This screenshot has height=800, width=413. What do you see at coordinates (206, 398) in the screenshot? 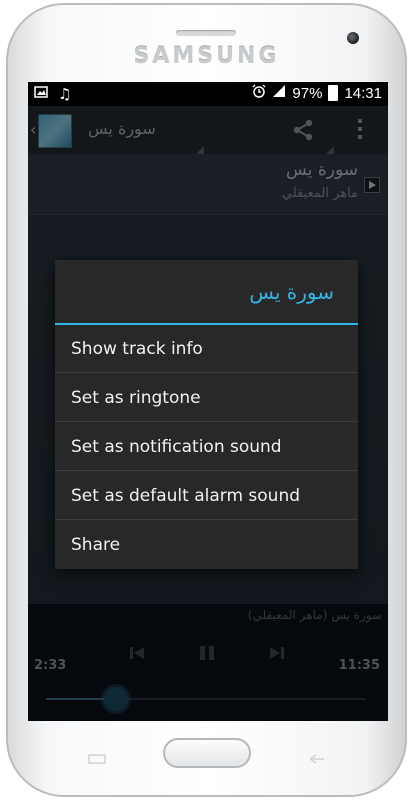
I see `menu-item-set-as-ringtone: Set as ringtone` at bounding box center [206, 398].